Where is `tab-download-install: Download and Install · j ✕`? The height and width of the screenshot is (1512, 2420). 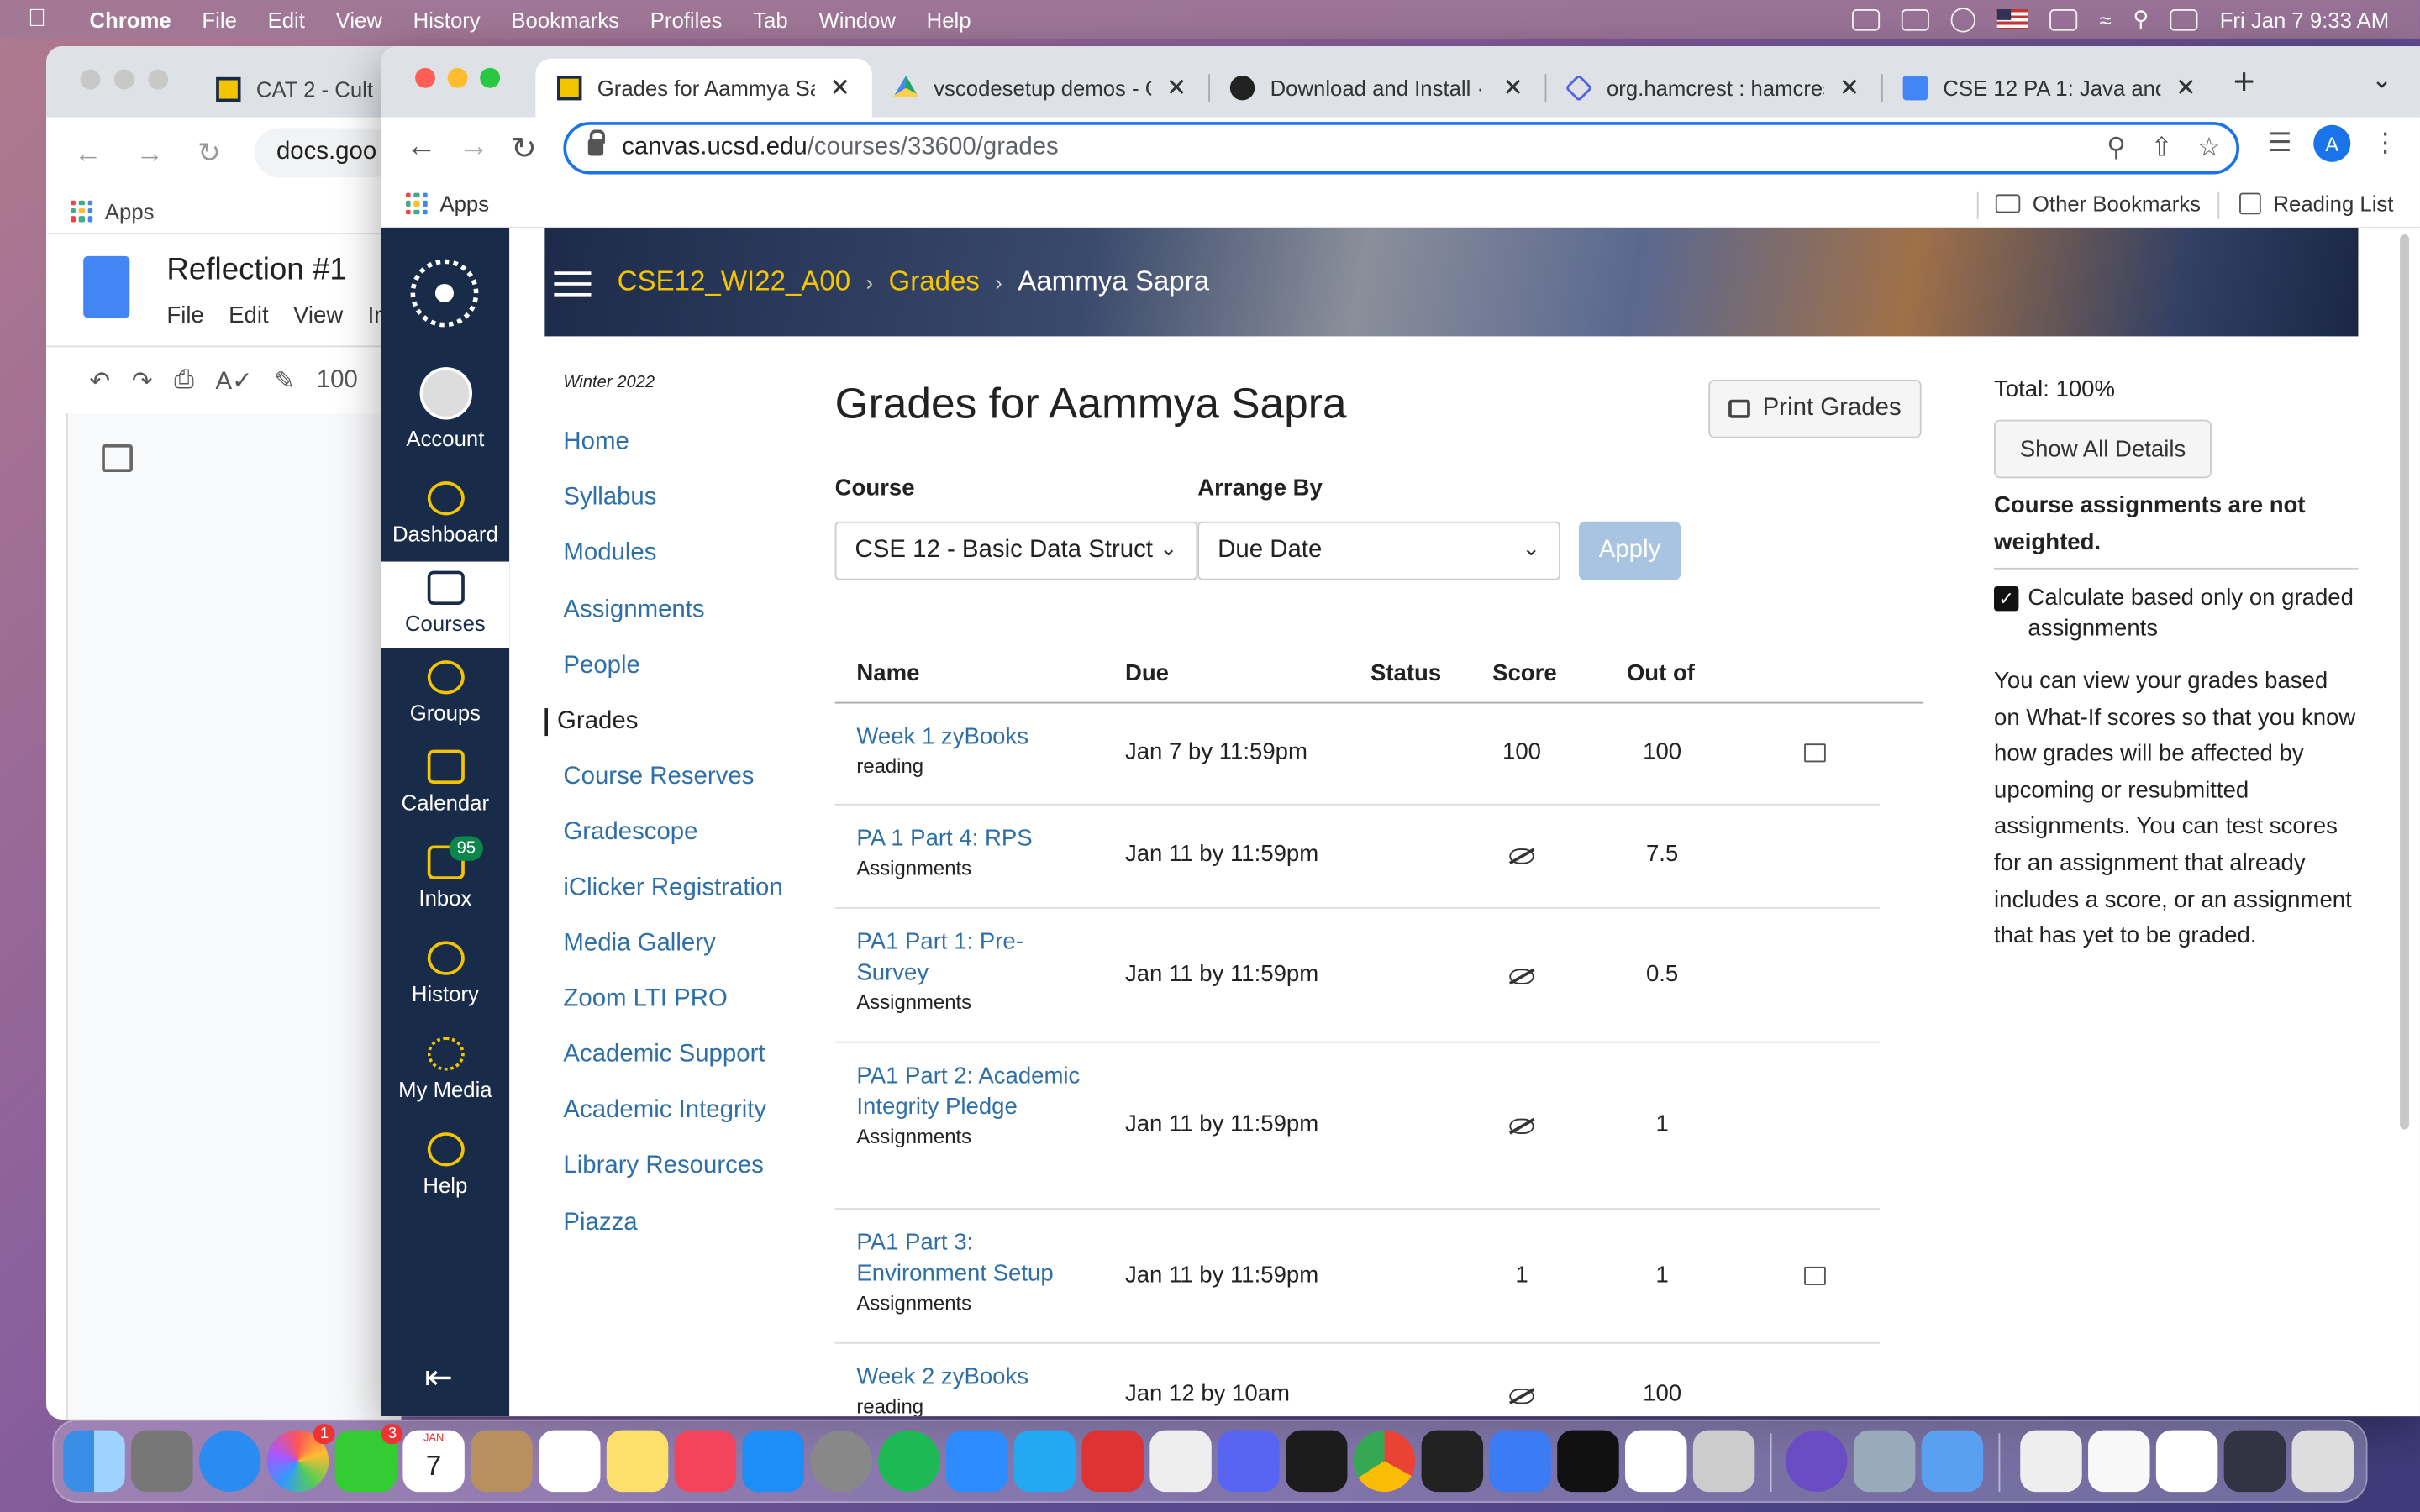
tab-download-install: Download and Install · j ✕ is located at coordinates (1376, 88).